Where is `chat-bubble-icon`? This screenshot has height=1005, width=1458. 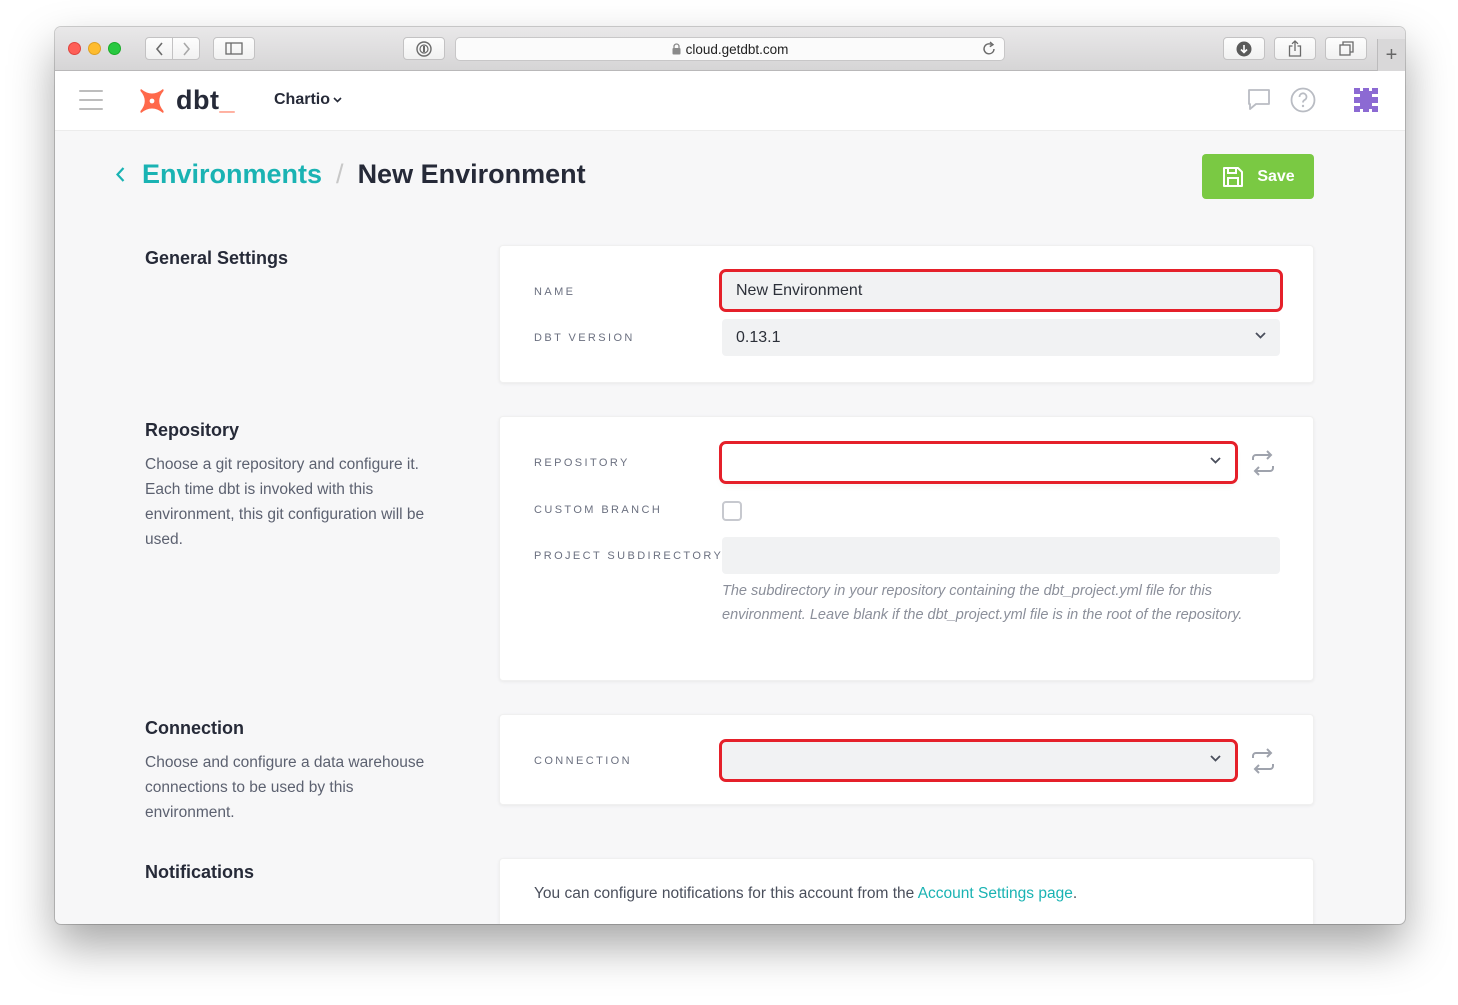
chat-bubble-icon is located at coordinates (1259, 99).